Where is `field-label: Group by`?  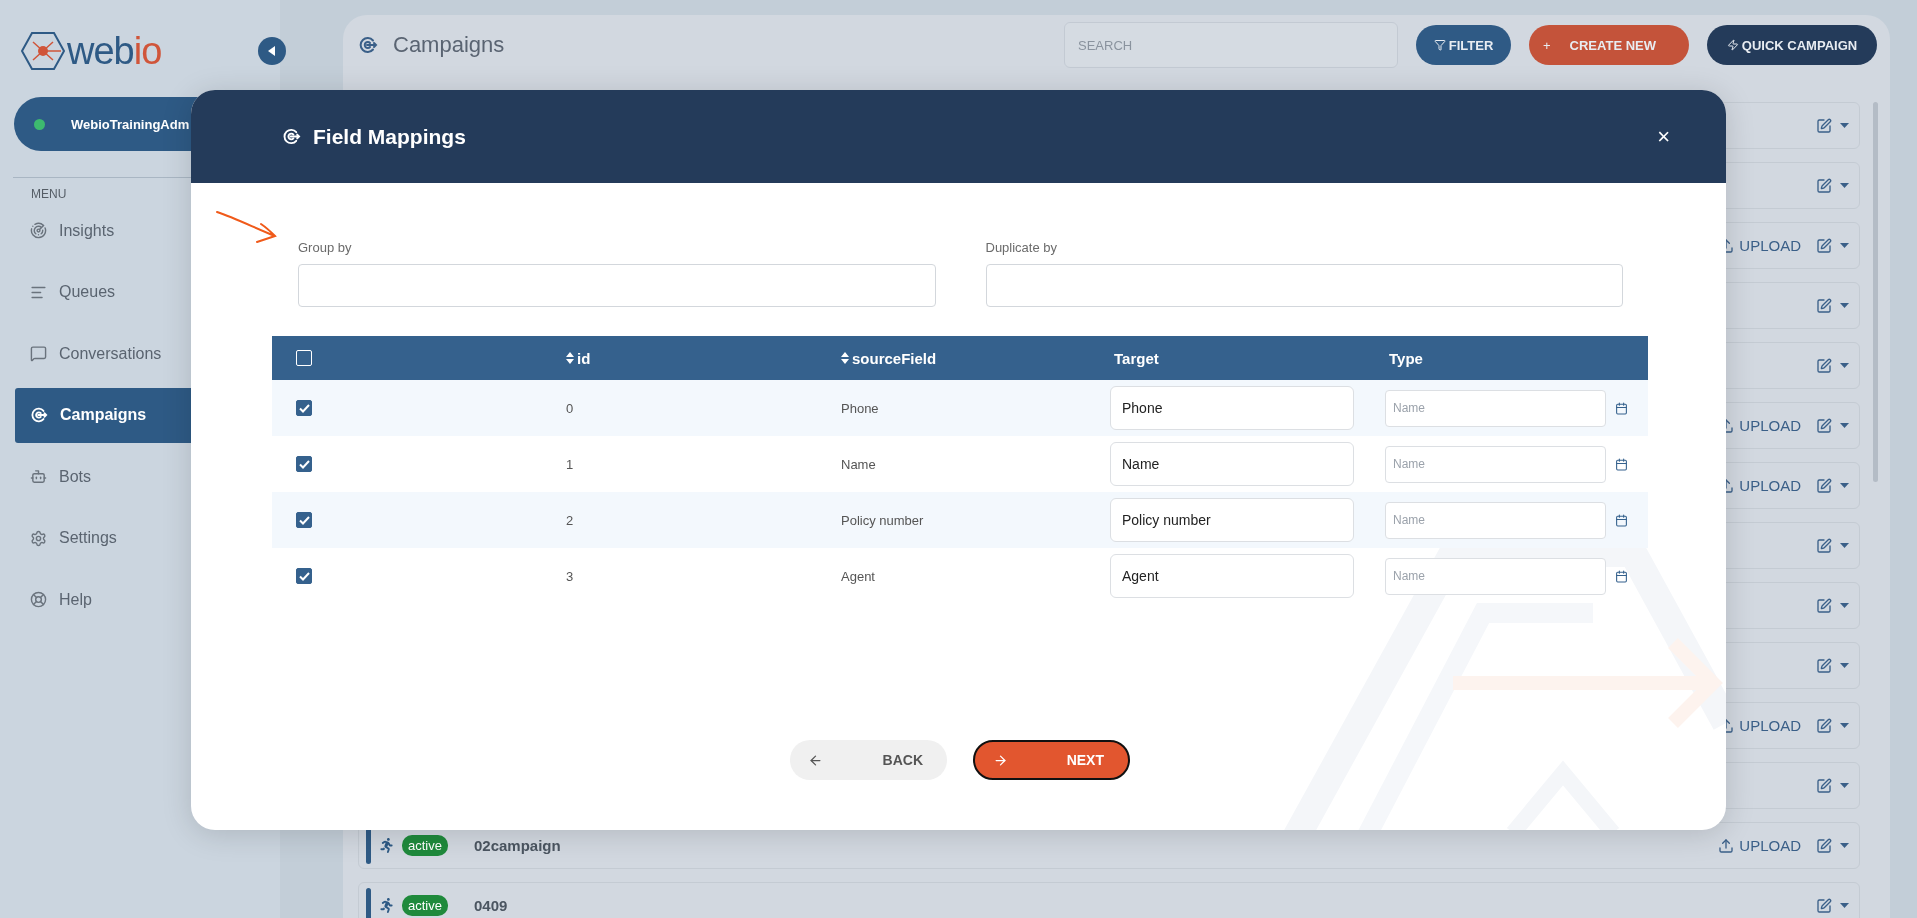
field-label: Group by is located at coordinates (325, 247).